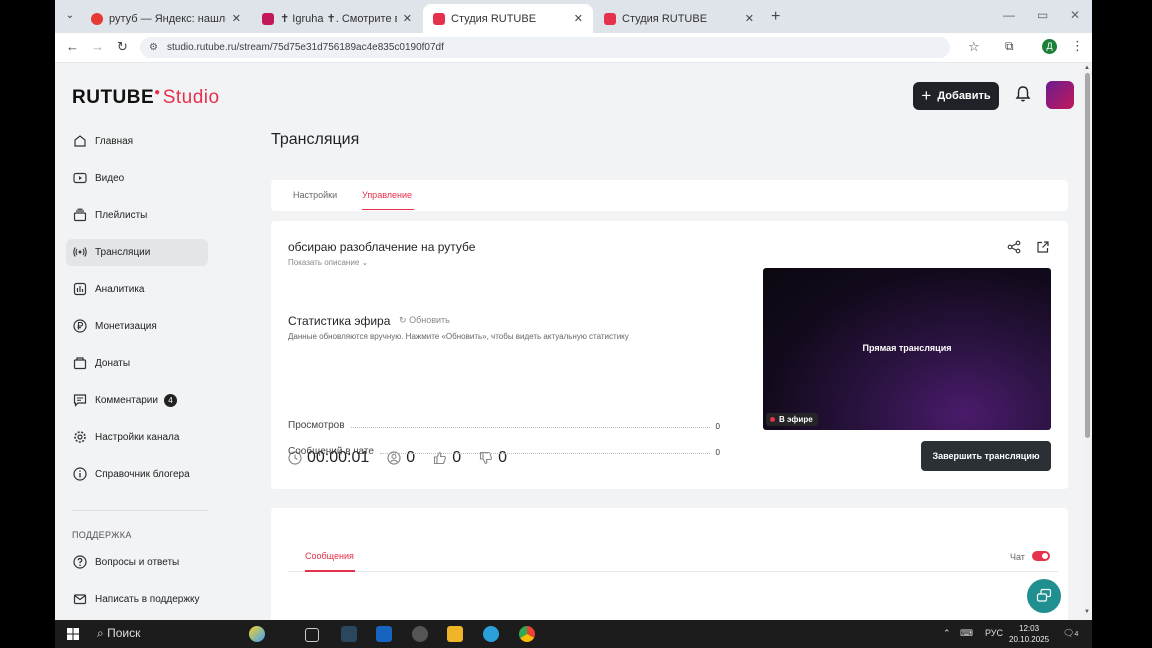 This screenshot has width=1152, height=648. I want to click on sidebar-item-playlists: Плейлисты, so click(137, 215).